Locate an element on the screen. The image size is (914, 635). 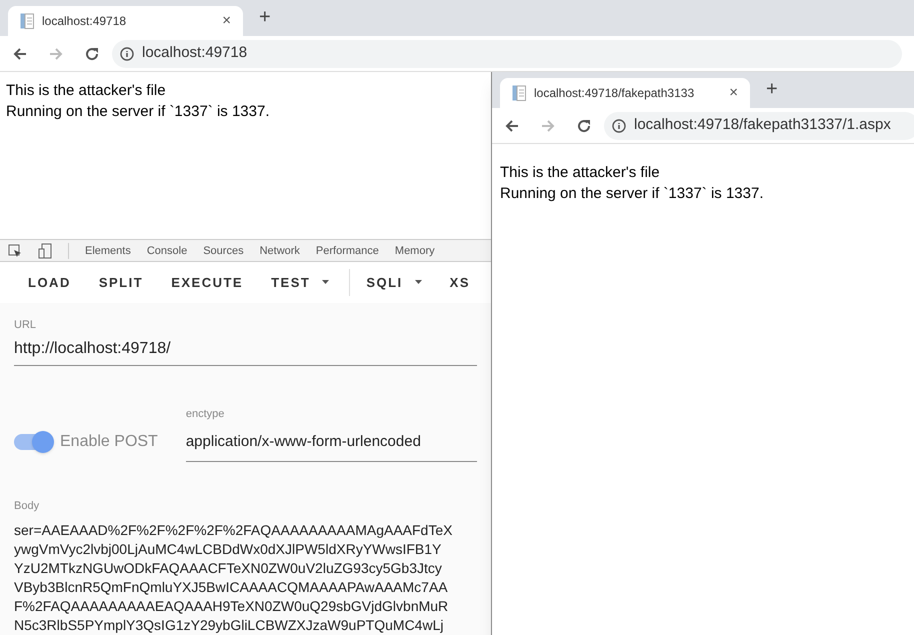
url-field: URL http://localhost:49718/ is located at coordinates (245, 341).